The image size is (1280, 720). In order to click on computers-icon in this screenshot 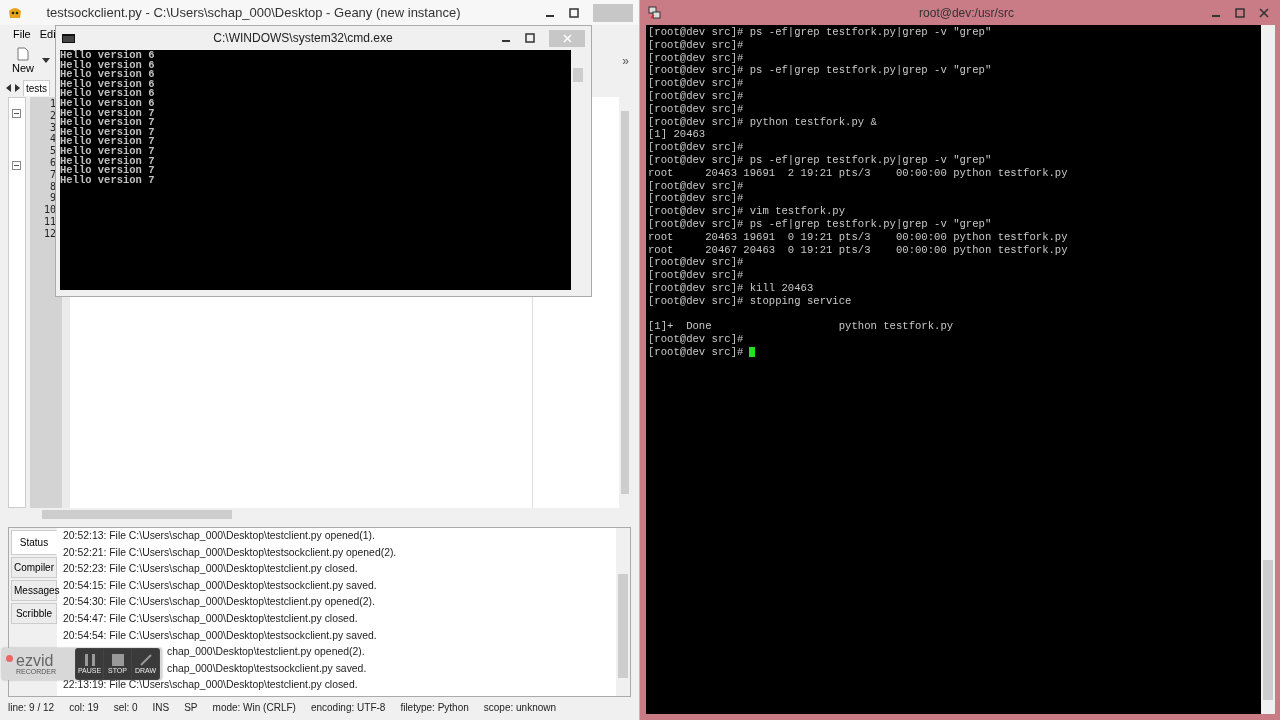, I will do `click(655, 12)`.